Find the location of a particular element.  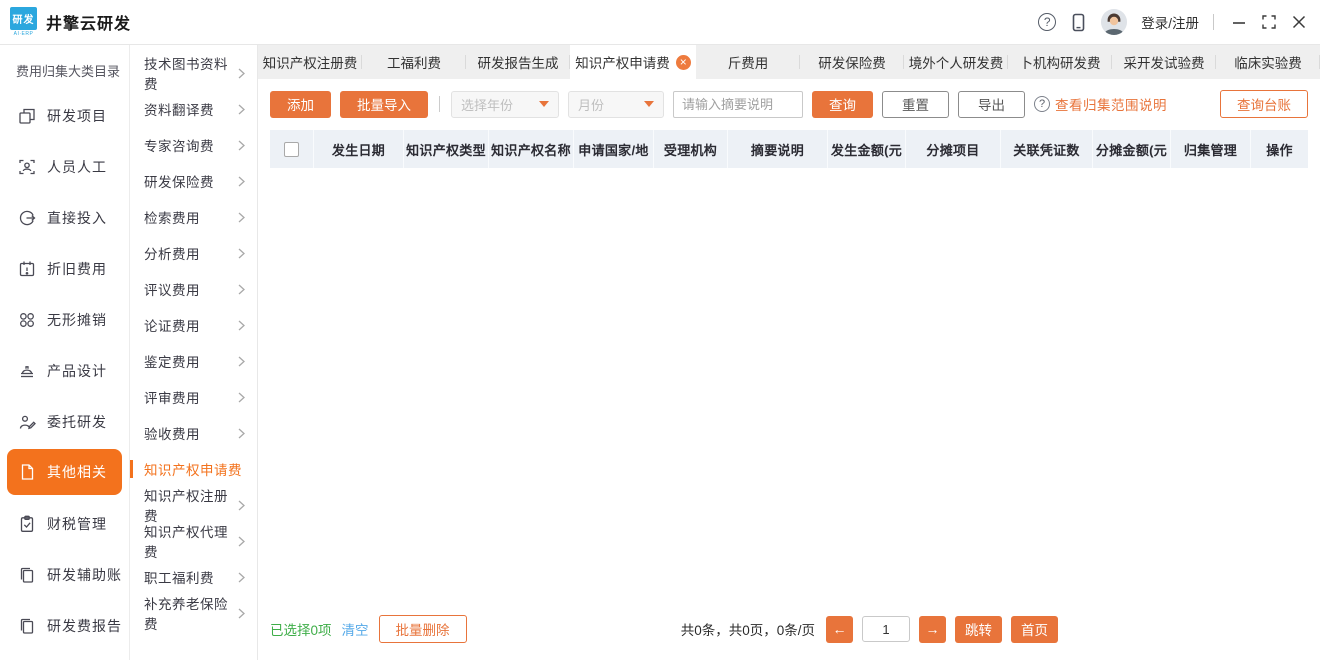

year-select: 选择年份 is located at coordinates (505, 104).